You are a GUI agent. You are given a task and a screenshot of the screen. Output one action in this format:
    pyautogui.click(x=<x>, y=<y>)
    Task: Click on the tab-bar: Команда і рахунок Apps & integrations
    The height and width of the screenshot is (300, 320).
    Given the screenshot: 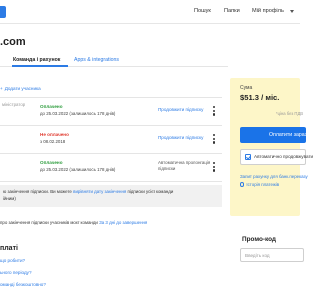 What is the action you would take?
    pyautogui.click(x=114, y=61)
    